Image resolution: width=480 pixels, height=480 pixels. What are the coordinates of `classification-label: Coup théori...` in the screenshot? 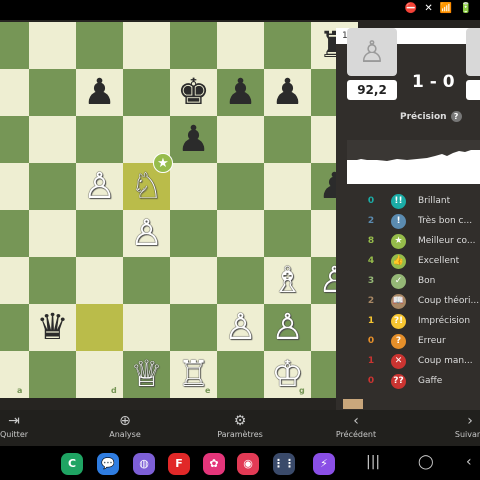 It's located at (449, 301).